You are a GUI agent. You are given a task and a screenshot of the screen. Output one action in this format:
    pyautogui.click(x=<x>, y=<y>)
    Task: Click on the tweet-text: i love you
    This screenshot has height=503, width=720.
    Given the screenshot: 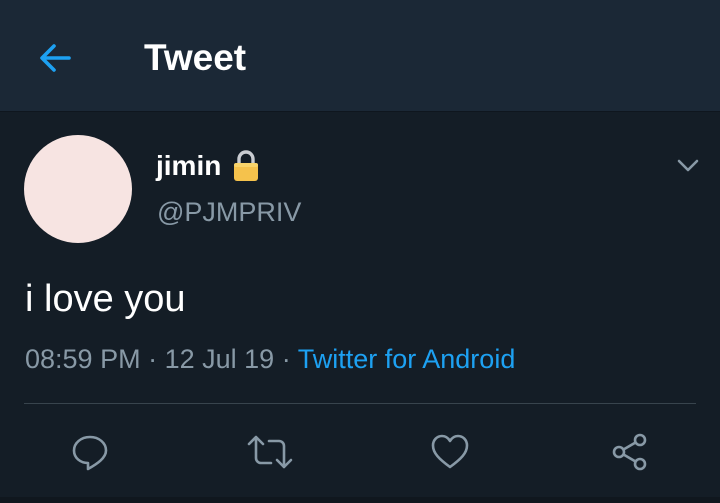 What is the action you would take?
    pyautogui.click(x=105, y=299)
    